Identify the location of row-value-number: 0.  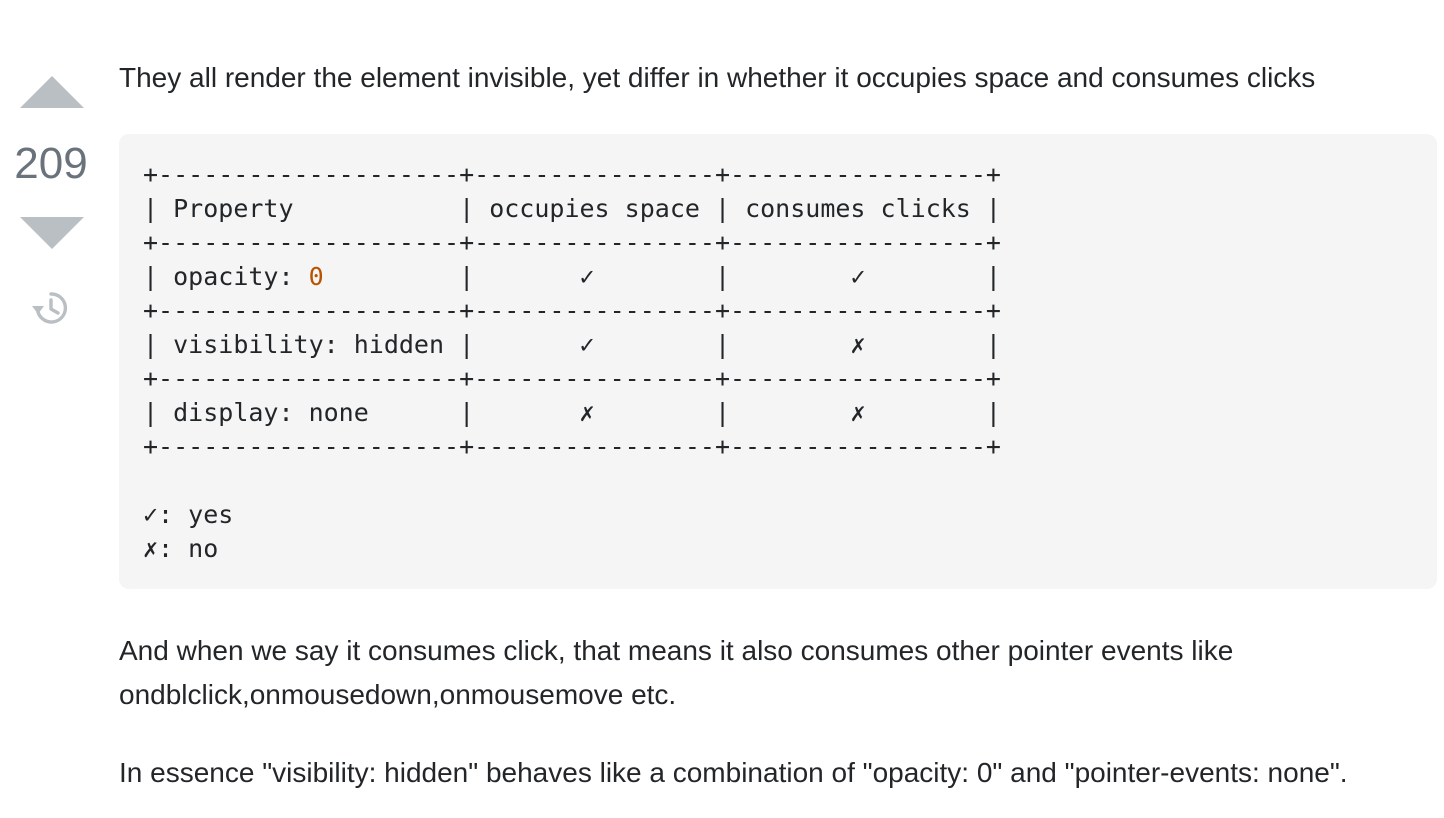
(316, 276).